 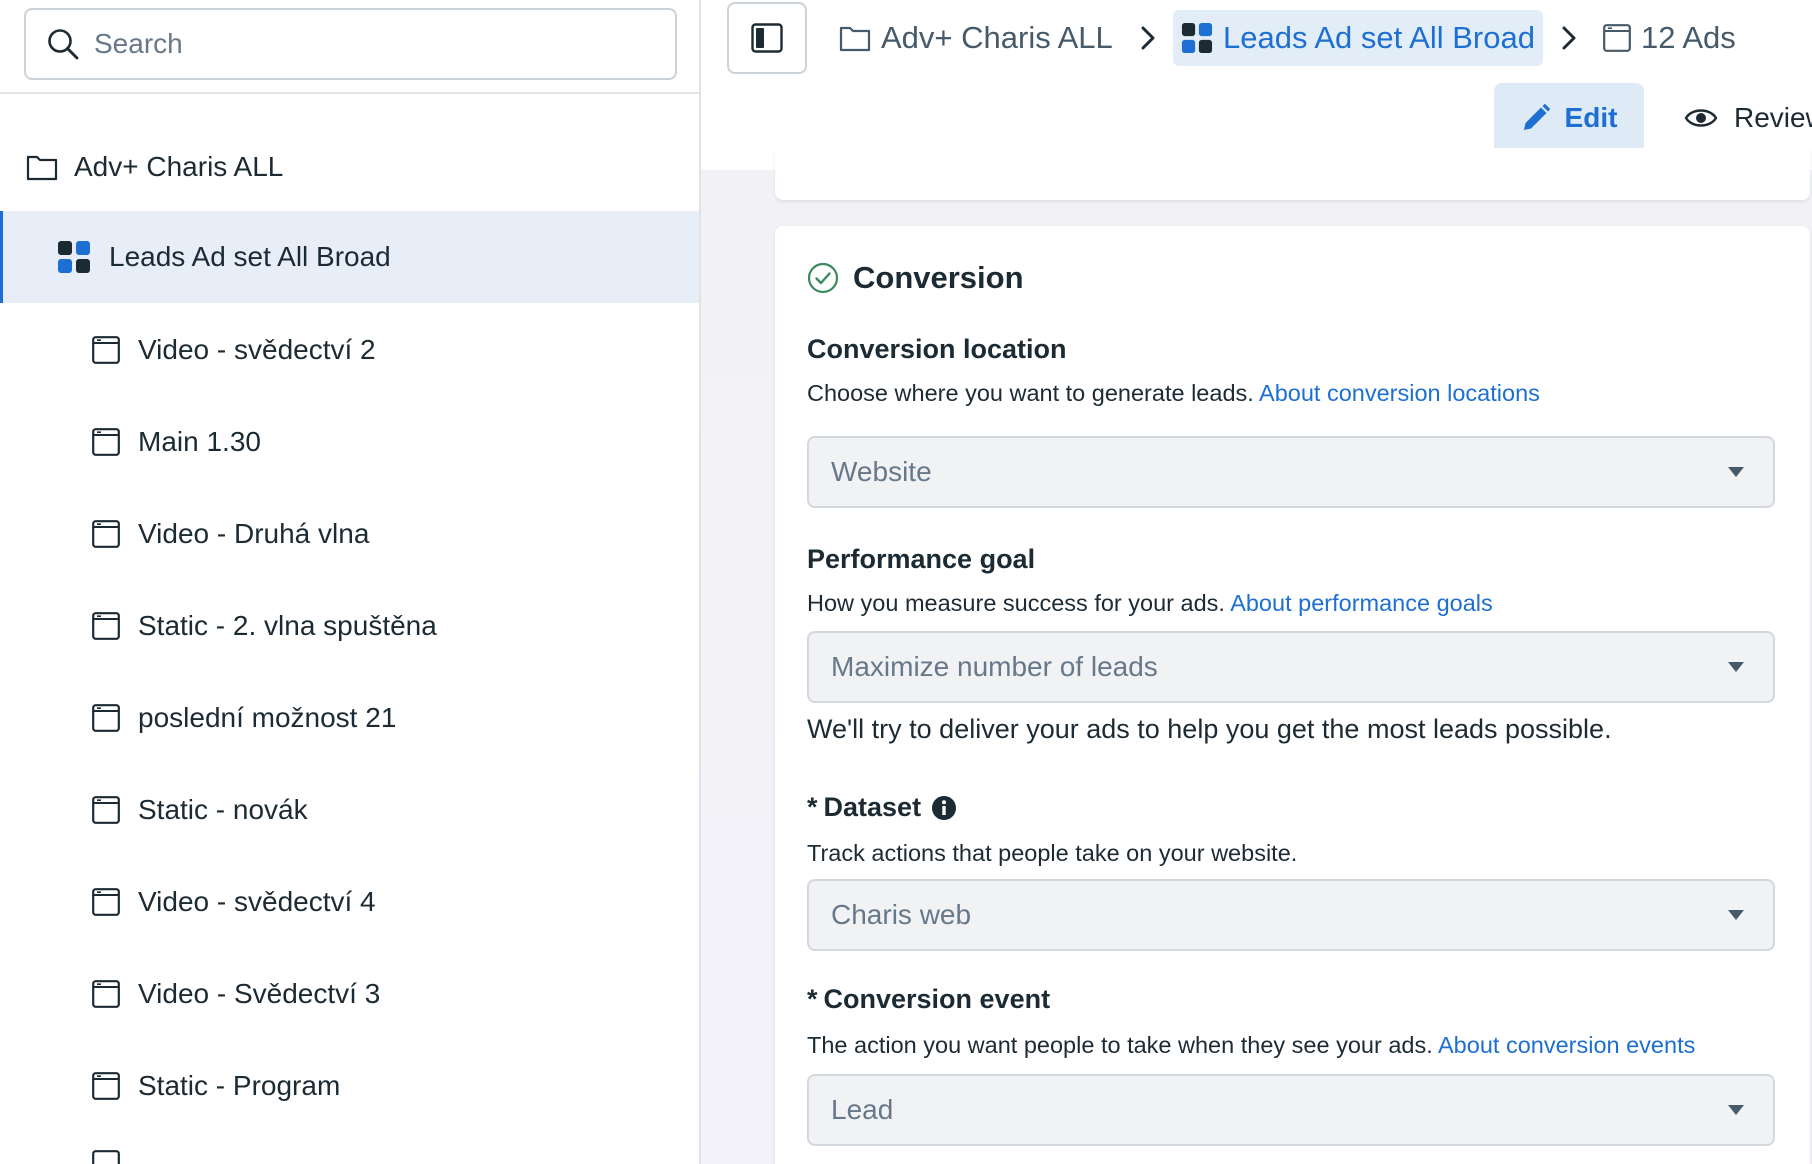 I want to click on tree-item-campaign: Adv+ Charis ALL, so click(x=349, y=167).